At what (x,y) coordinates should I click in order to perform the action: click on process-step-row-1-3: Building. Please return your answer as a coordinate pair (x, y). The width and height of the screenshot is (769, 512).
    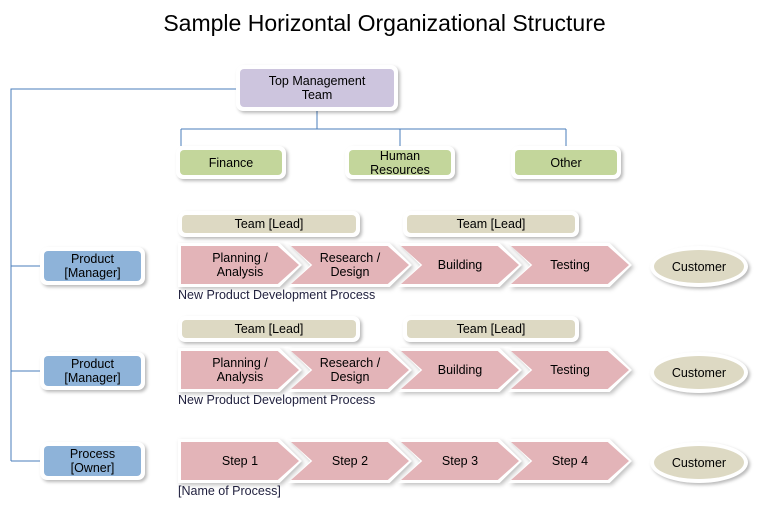
    Looking at the image, I should click on (460, 265).